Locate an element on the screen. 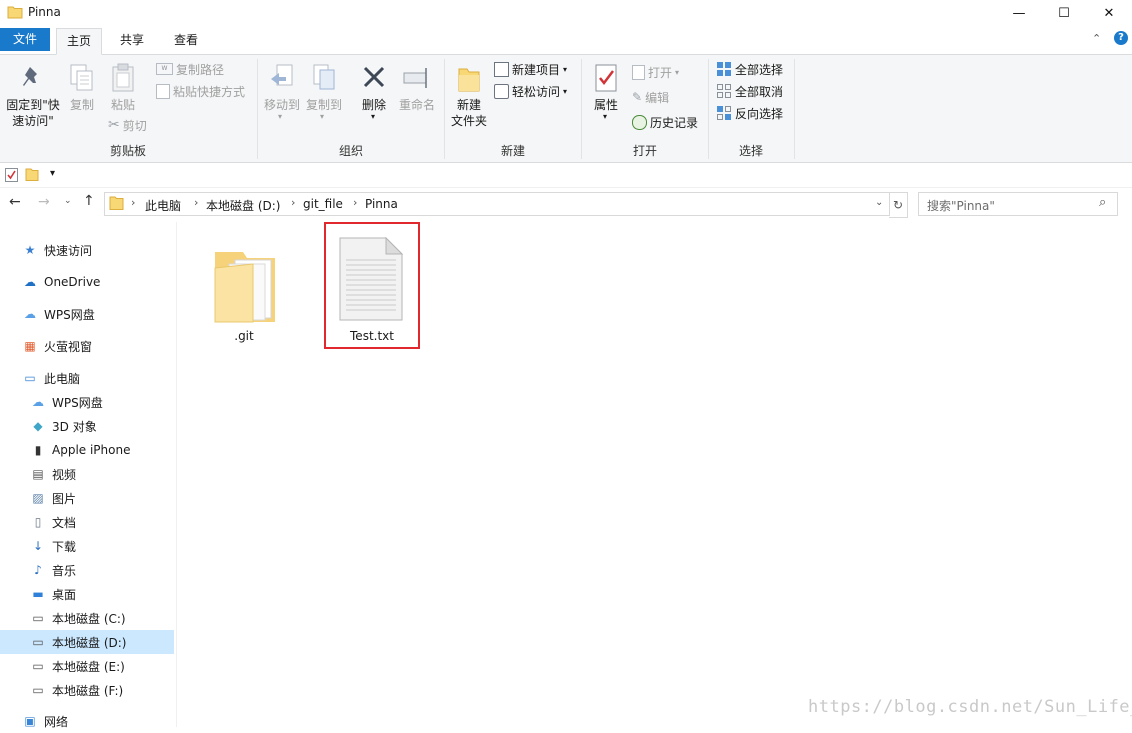 This screenshot has width=1132, height=733. maximize-button: ☐ is located at coordinates (1064, 13).